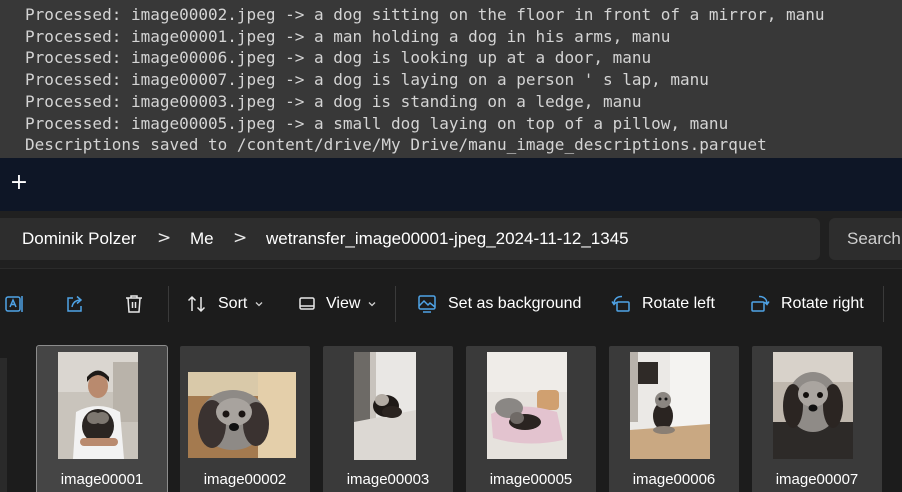  What do you see at coordinates (343, 303) in the screenshot?
I see `view-label: View` at bounding box center [343, 303].